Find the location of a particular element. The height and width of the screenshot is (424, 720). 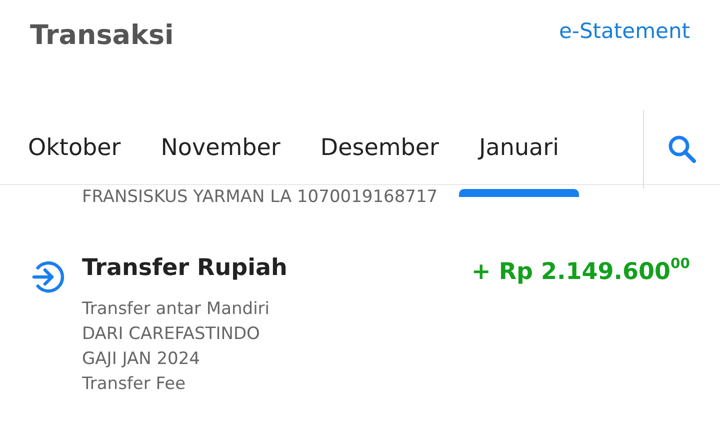

month-tab: Januari is located at coordinates (518, 148).